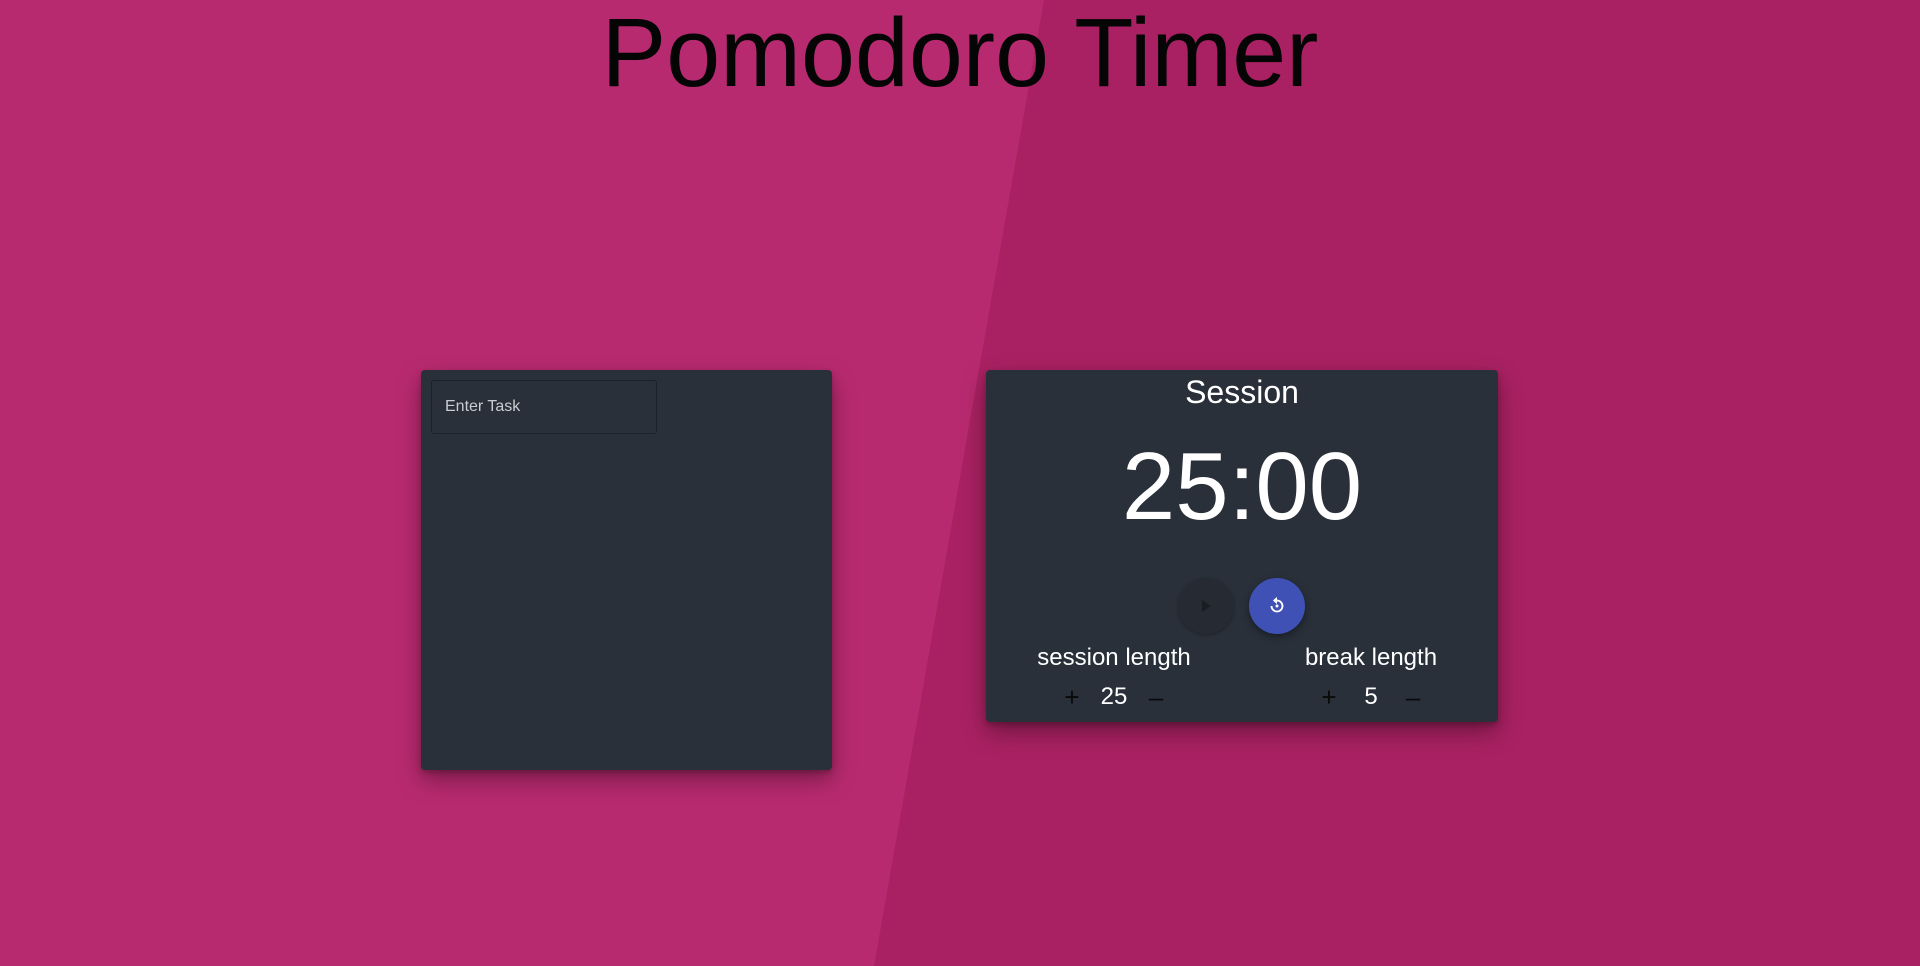 This screenshot has height=966, width=1920. I want to click on timer-display: 25:00, so click(1242, 486).